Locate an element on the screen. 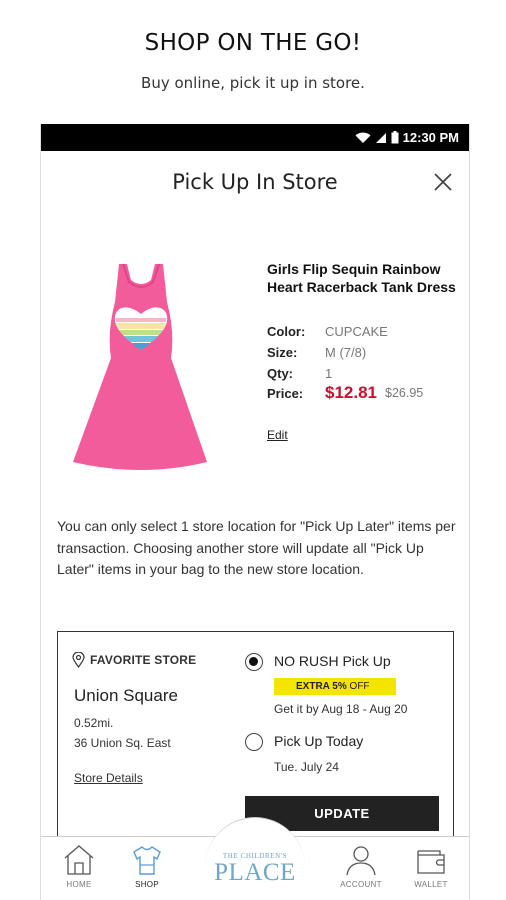  home-icon is located at coordinates (79, 860).